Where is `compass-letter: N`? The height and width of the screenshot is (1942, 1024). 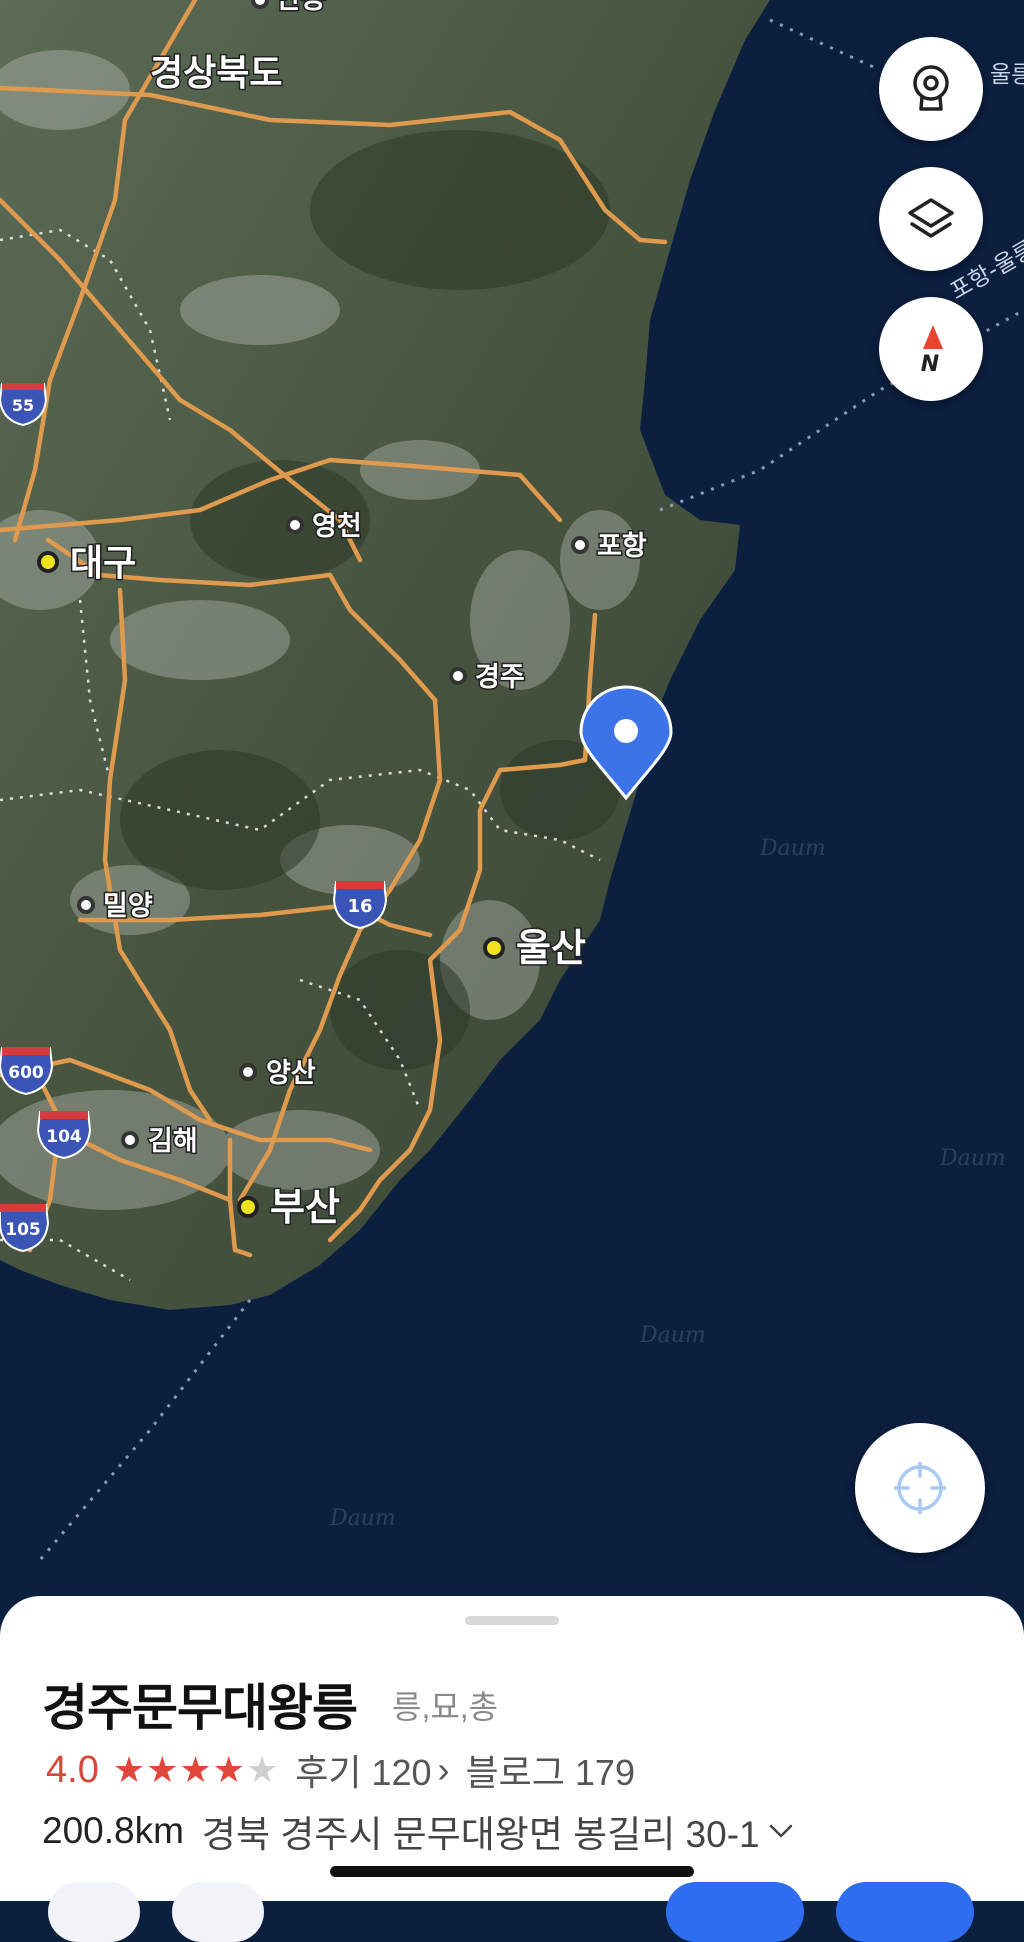 compass-letter: N is located at coordinates (930, 363).